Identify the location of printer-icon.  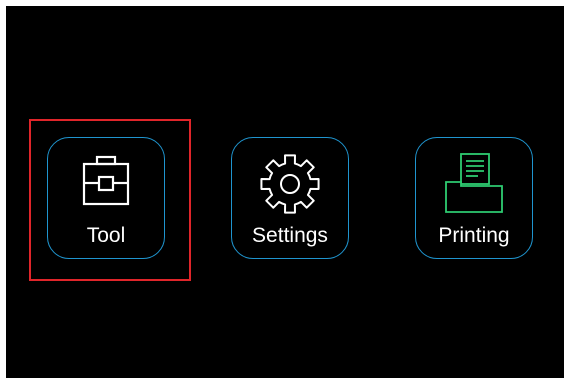
(474, 183).